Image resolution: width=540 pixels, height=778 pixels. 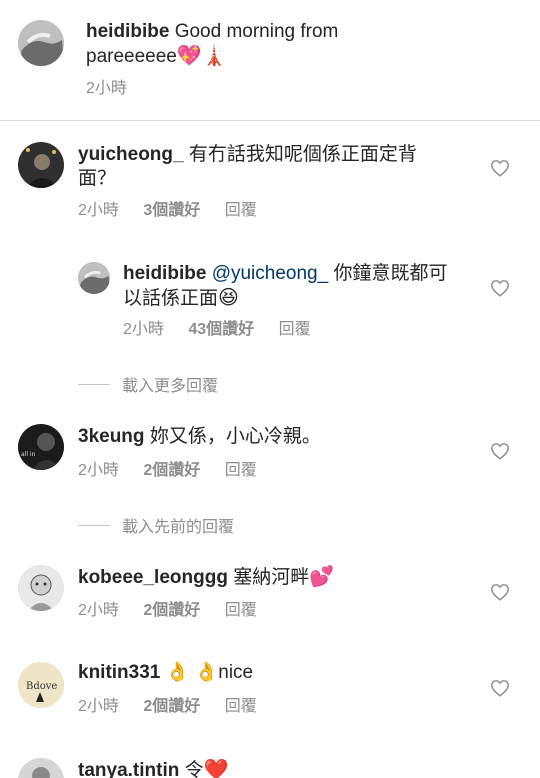 What do you see at coordinates (216, 768) in the screenshot?
I see `comment-emoji: ❤️` at bounding box center [216, 768].